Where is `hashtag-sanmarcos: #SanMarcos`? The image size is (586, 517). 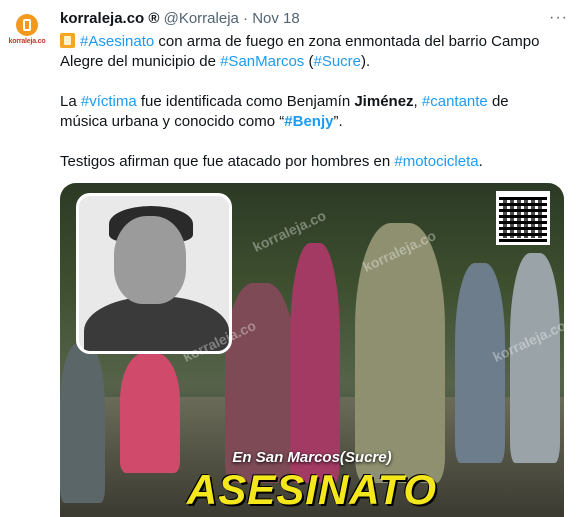 hashtag-sanmarcos: #SanMarcos is located at coordinates (262, 61).